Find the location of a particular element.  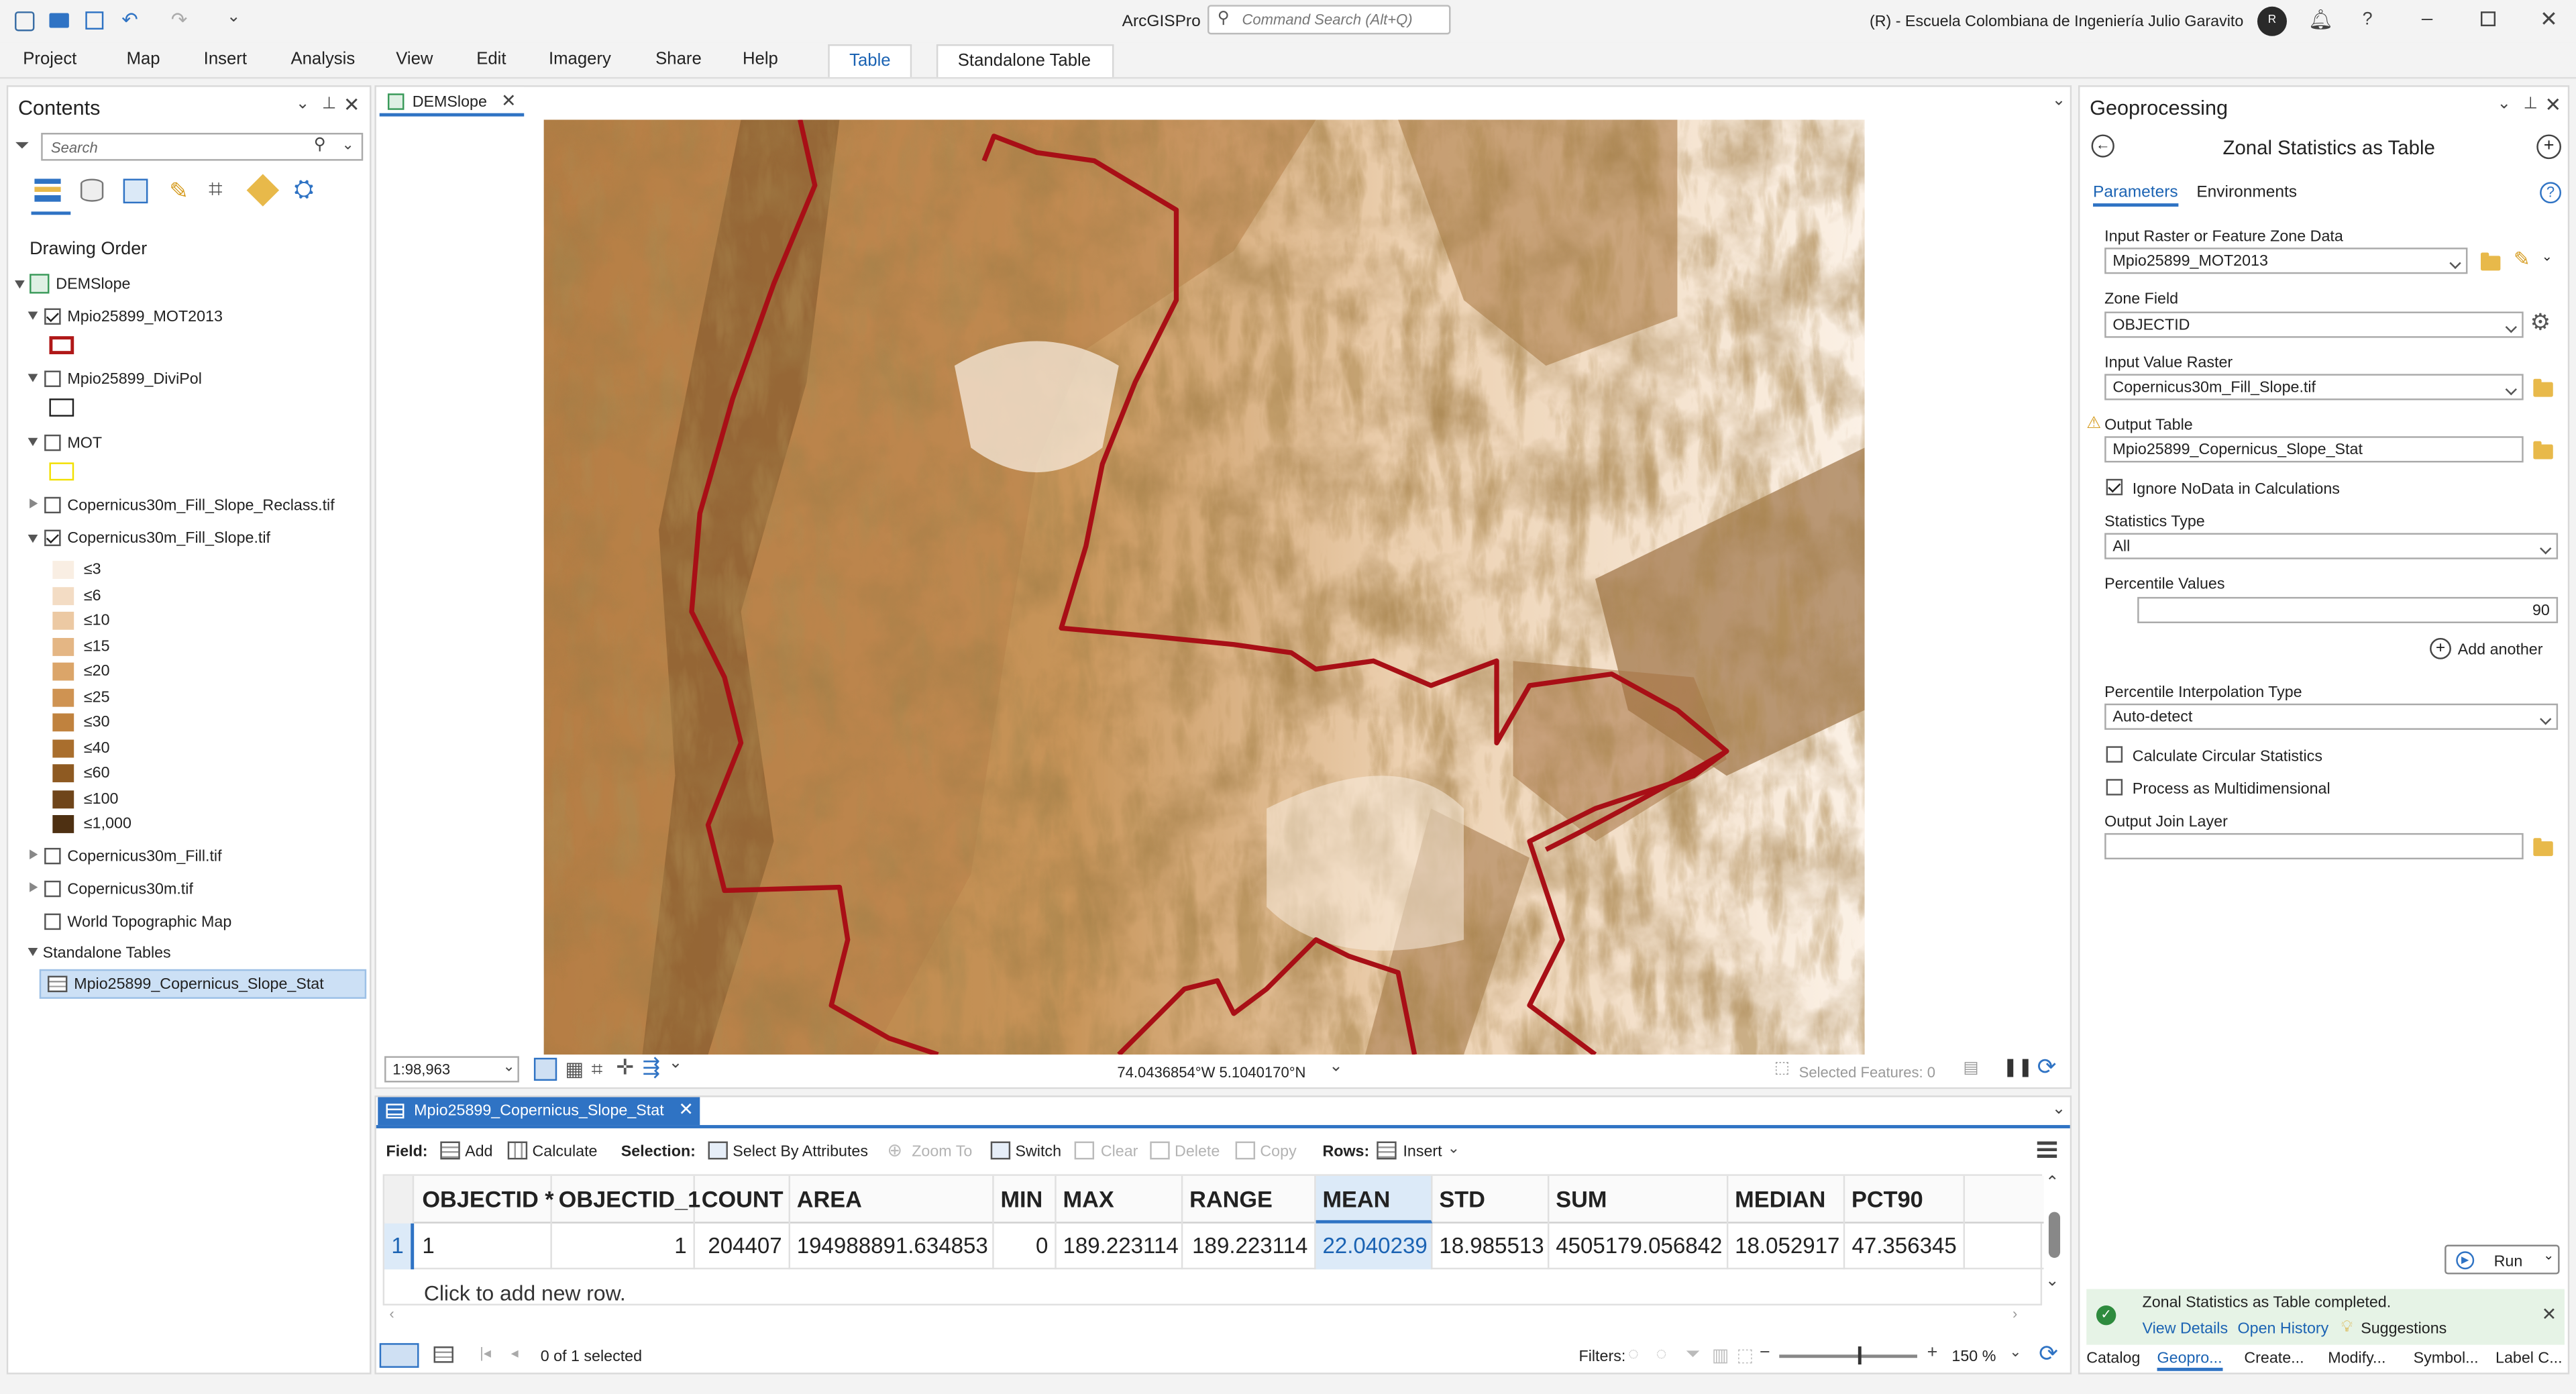

symbol-black-outline is located at coordinates (61, 407).